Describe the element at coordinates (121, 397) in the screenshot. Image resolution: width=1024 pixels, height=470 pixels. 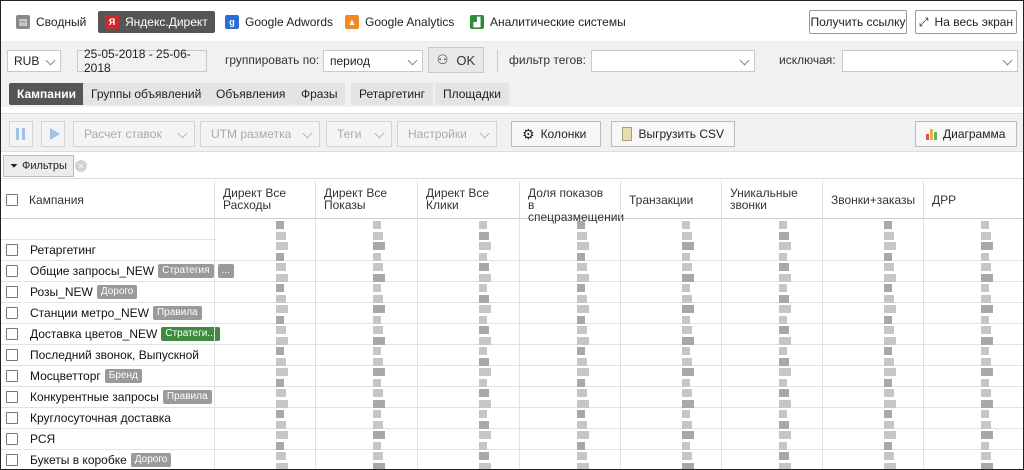
I see `campaign-name: Конкурентные запросы Правила` at that location.